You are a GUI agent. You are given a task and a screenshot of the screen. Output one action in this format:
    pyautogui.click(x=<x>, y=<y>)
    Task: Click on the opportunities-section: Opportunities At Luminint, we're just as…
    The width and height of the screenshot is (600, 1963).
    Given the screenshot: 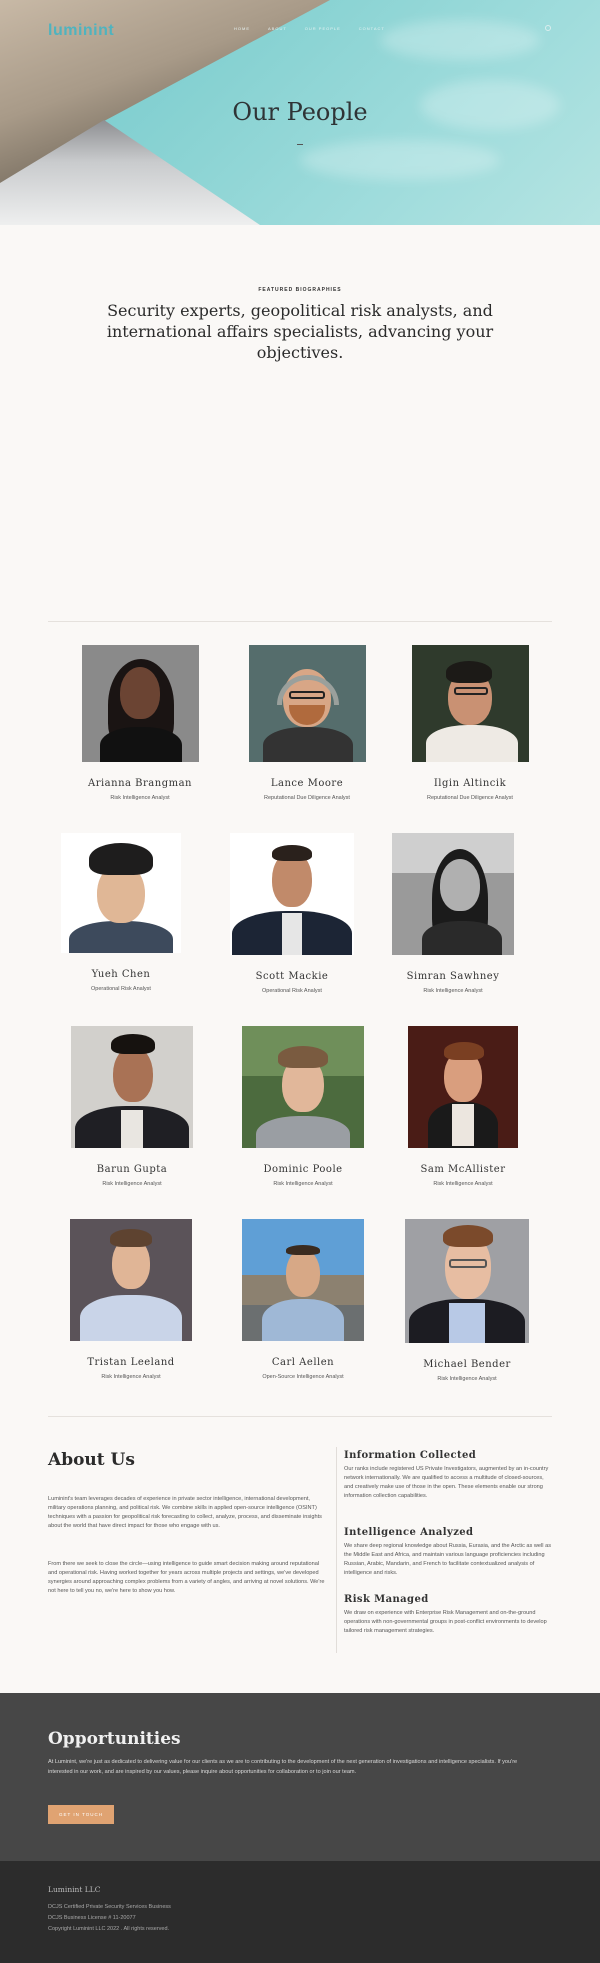 What is the action you would take?
    pyautogui.click(x=300, y=1777)
    